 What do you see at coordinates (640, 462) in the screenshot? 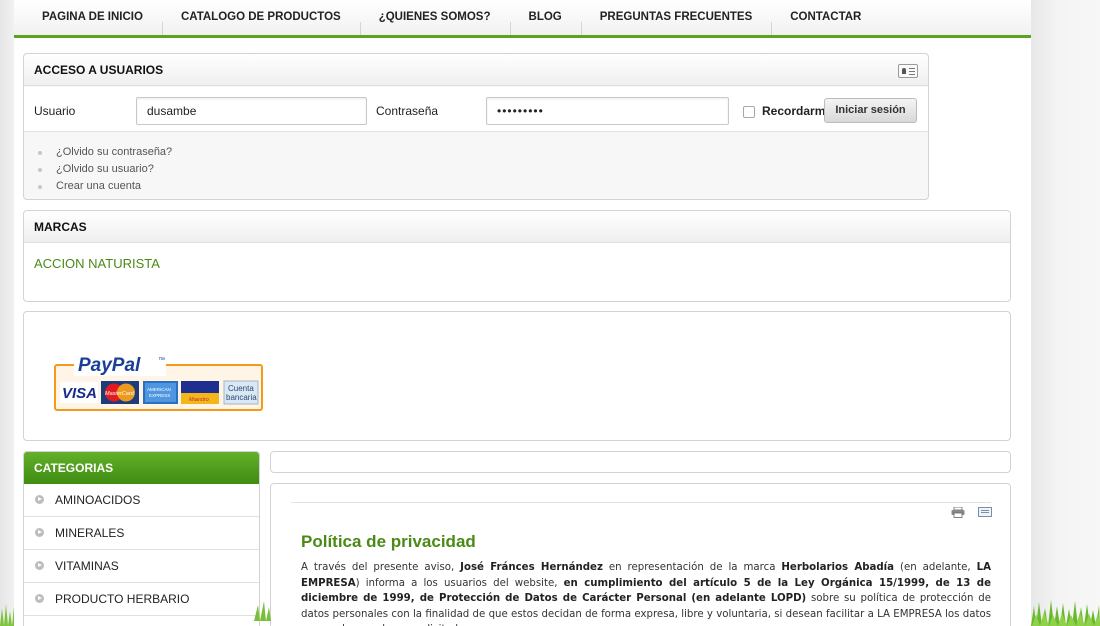
I see `breadcrumb-bar` at bounding box center [640, 462].